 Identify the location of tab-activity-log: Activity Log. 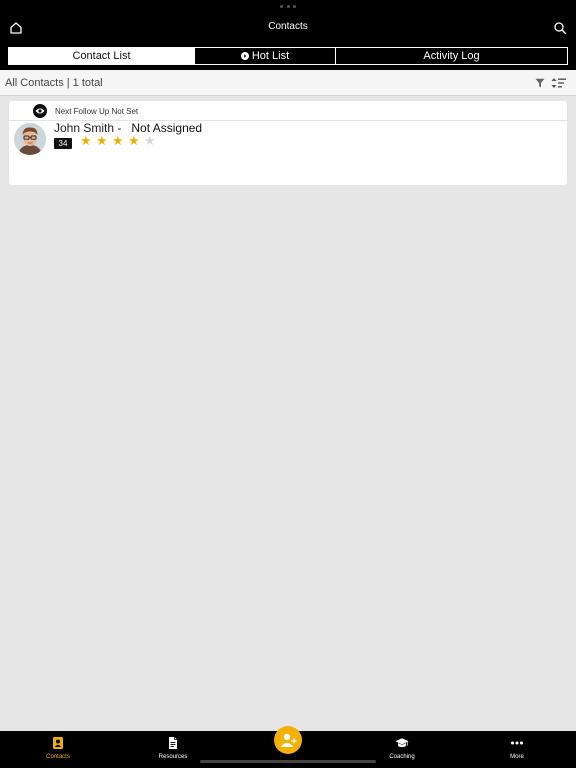
(451, 56).